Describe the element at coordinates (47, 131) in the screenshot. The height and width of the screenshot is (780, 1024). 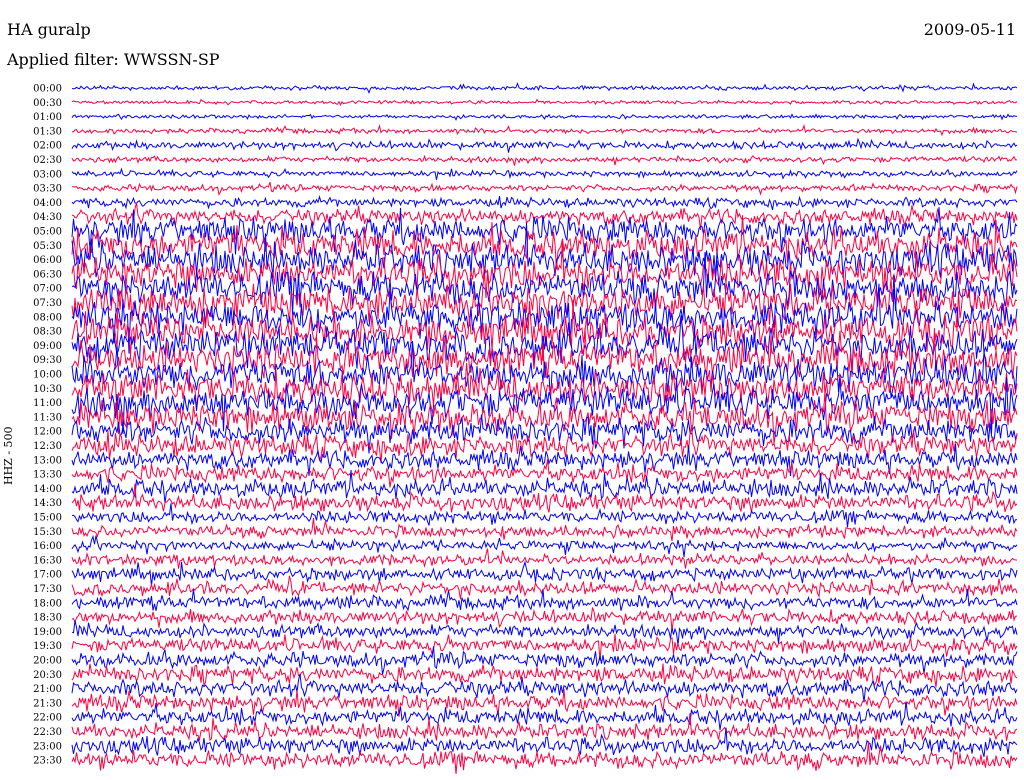
I see `row-label: 01:30` at that location.